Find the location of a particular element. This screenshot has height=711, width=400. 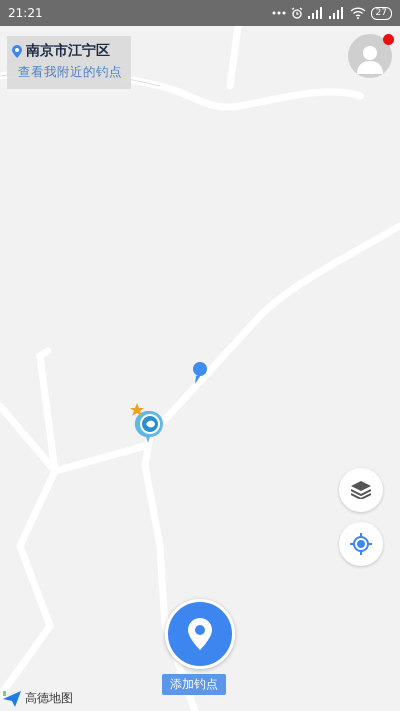

battery-level: 27 is located at coordinates (381, 13).